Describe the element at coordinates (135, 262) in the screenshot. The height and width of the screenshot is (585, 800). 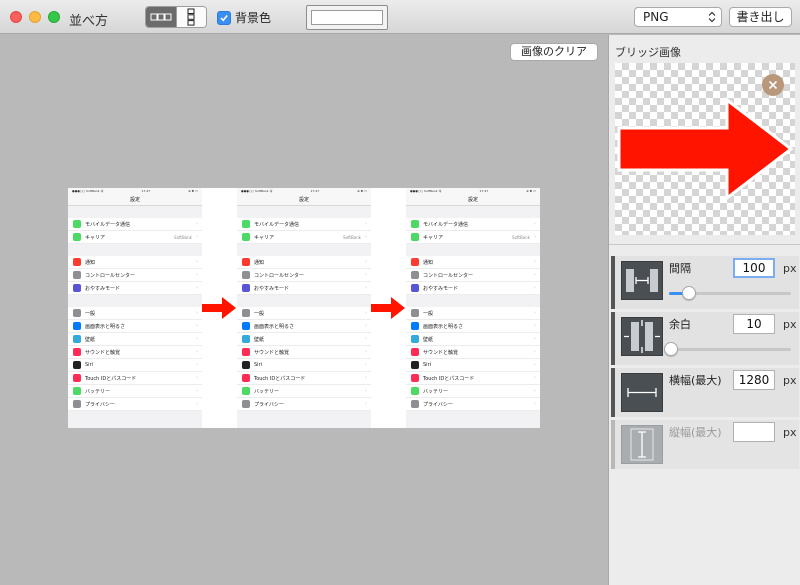
I see `settings-row: 通知 ›` at that location.